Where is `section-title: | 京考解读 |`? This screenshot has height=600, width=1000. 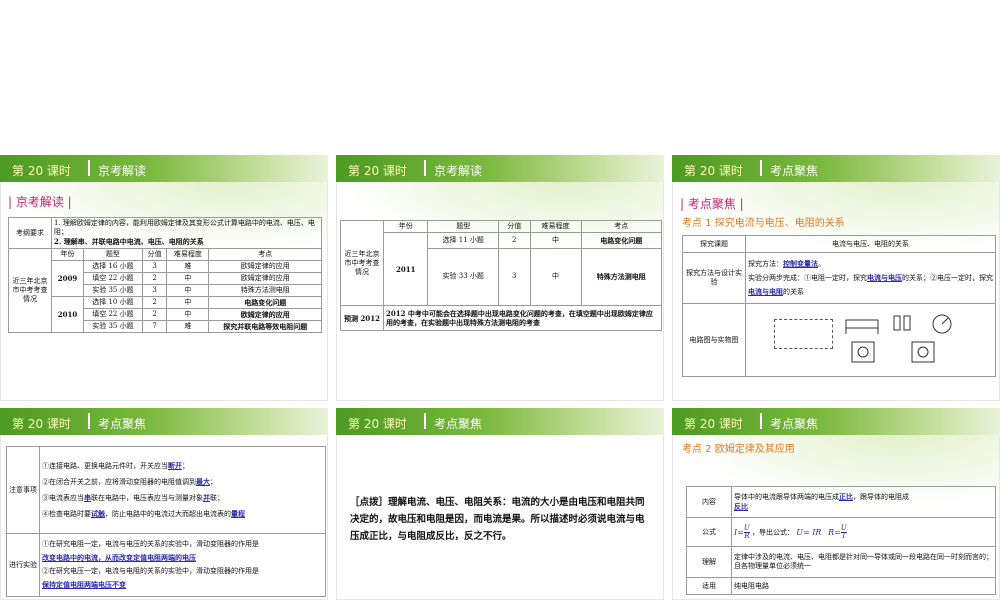
section-title: | 京考解读 | is located at coordinates (40, 202).